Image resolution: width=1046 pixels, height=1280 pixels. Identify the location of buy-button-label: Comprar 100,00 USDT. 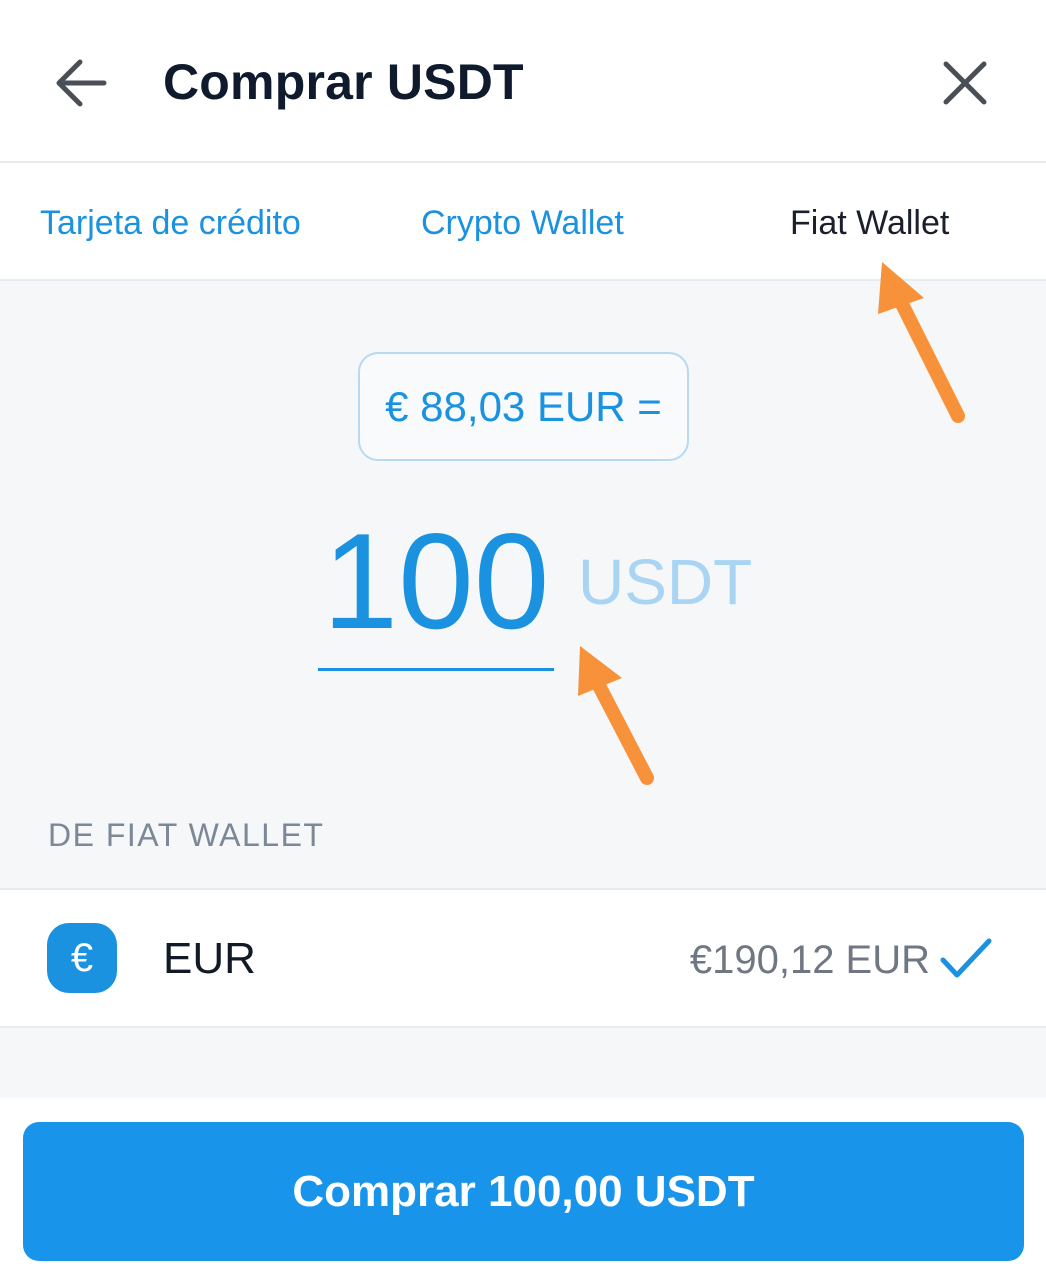
(523, 1191).